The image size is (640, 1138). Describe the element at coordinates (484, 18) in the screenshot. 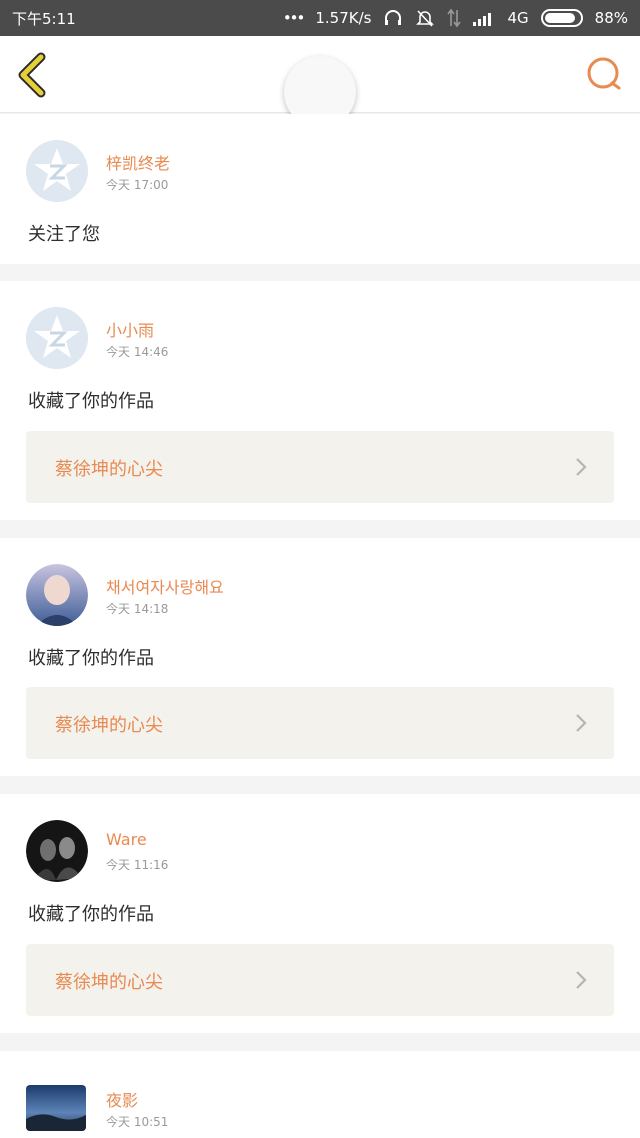

I see `signal-icon` at that location.